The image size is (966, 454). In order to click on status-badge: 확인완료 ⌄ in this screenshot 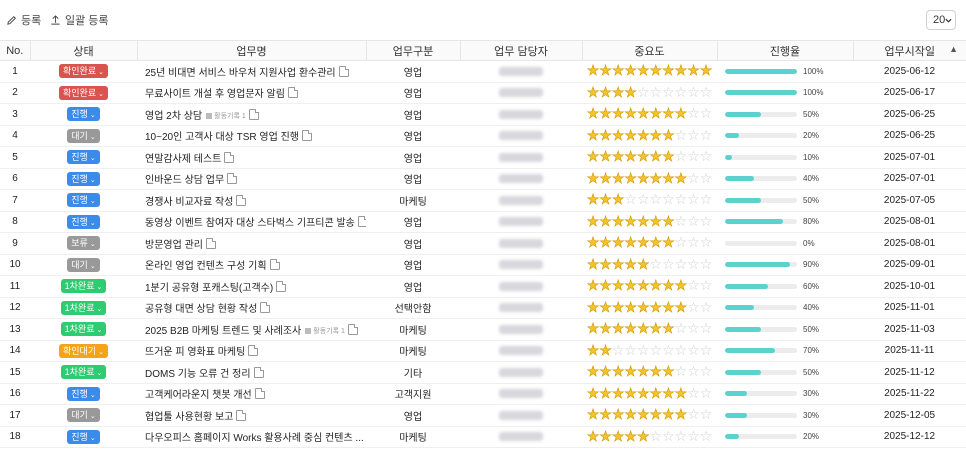, I will do `click(83, 92)`.